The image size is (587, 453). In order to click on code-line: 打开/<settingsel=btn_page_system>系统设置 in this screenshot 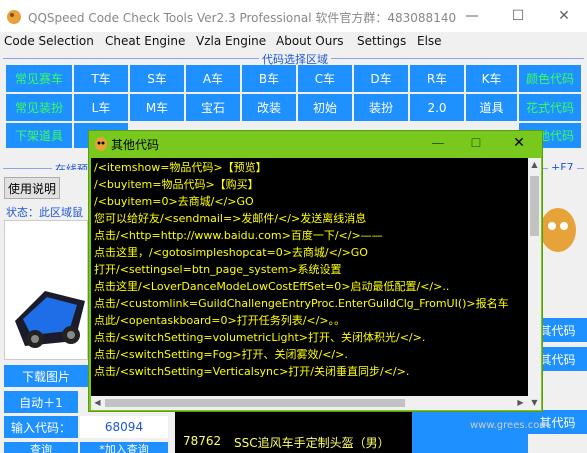, I will do `click(218, 269)`.